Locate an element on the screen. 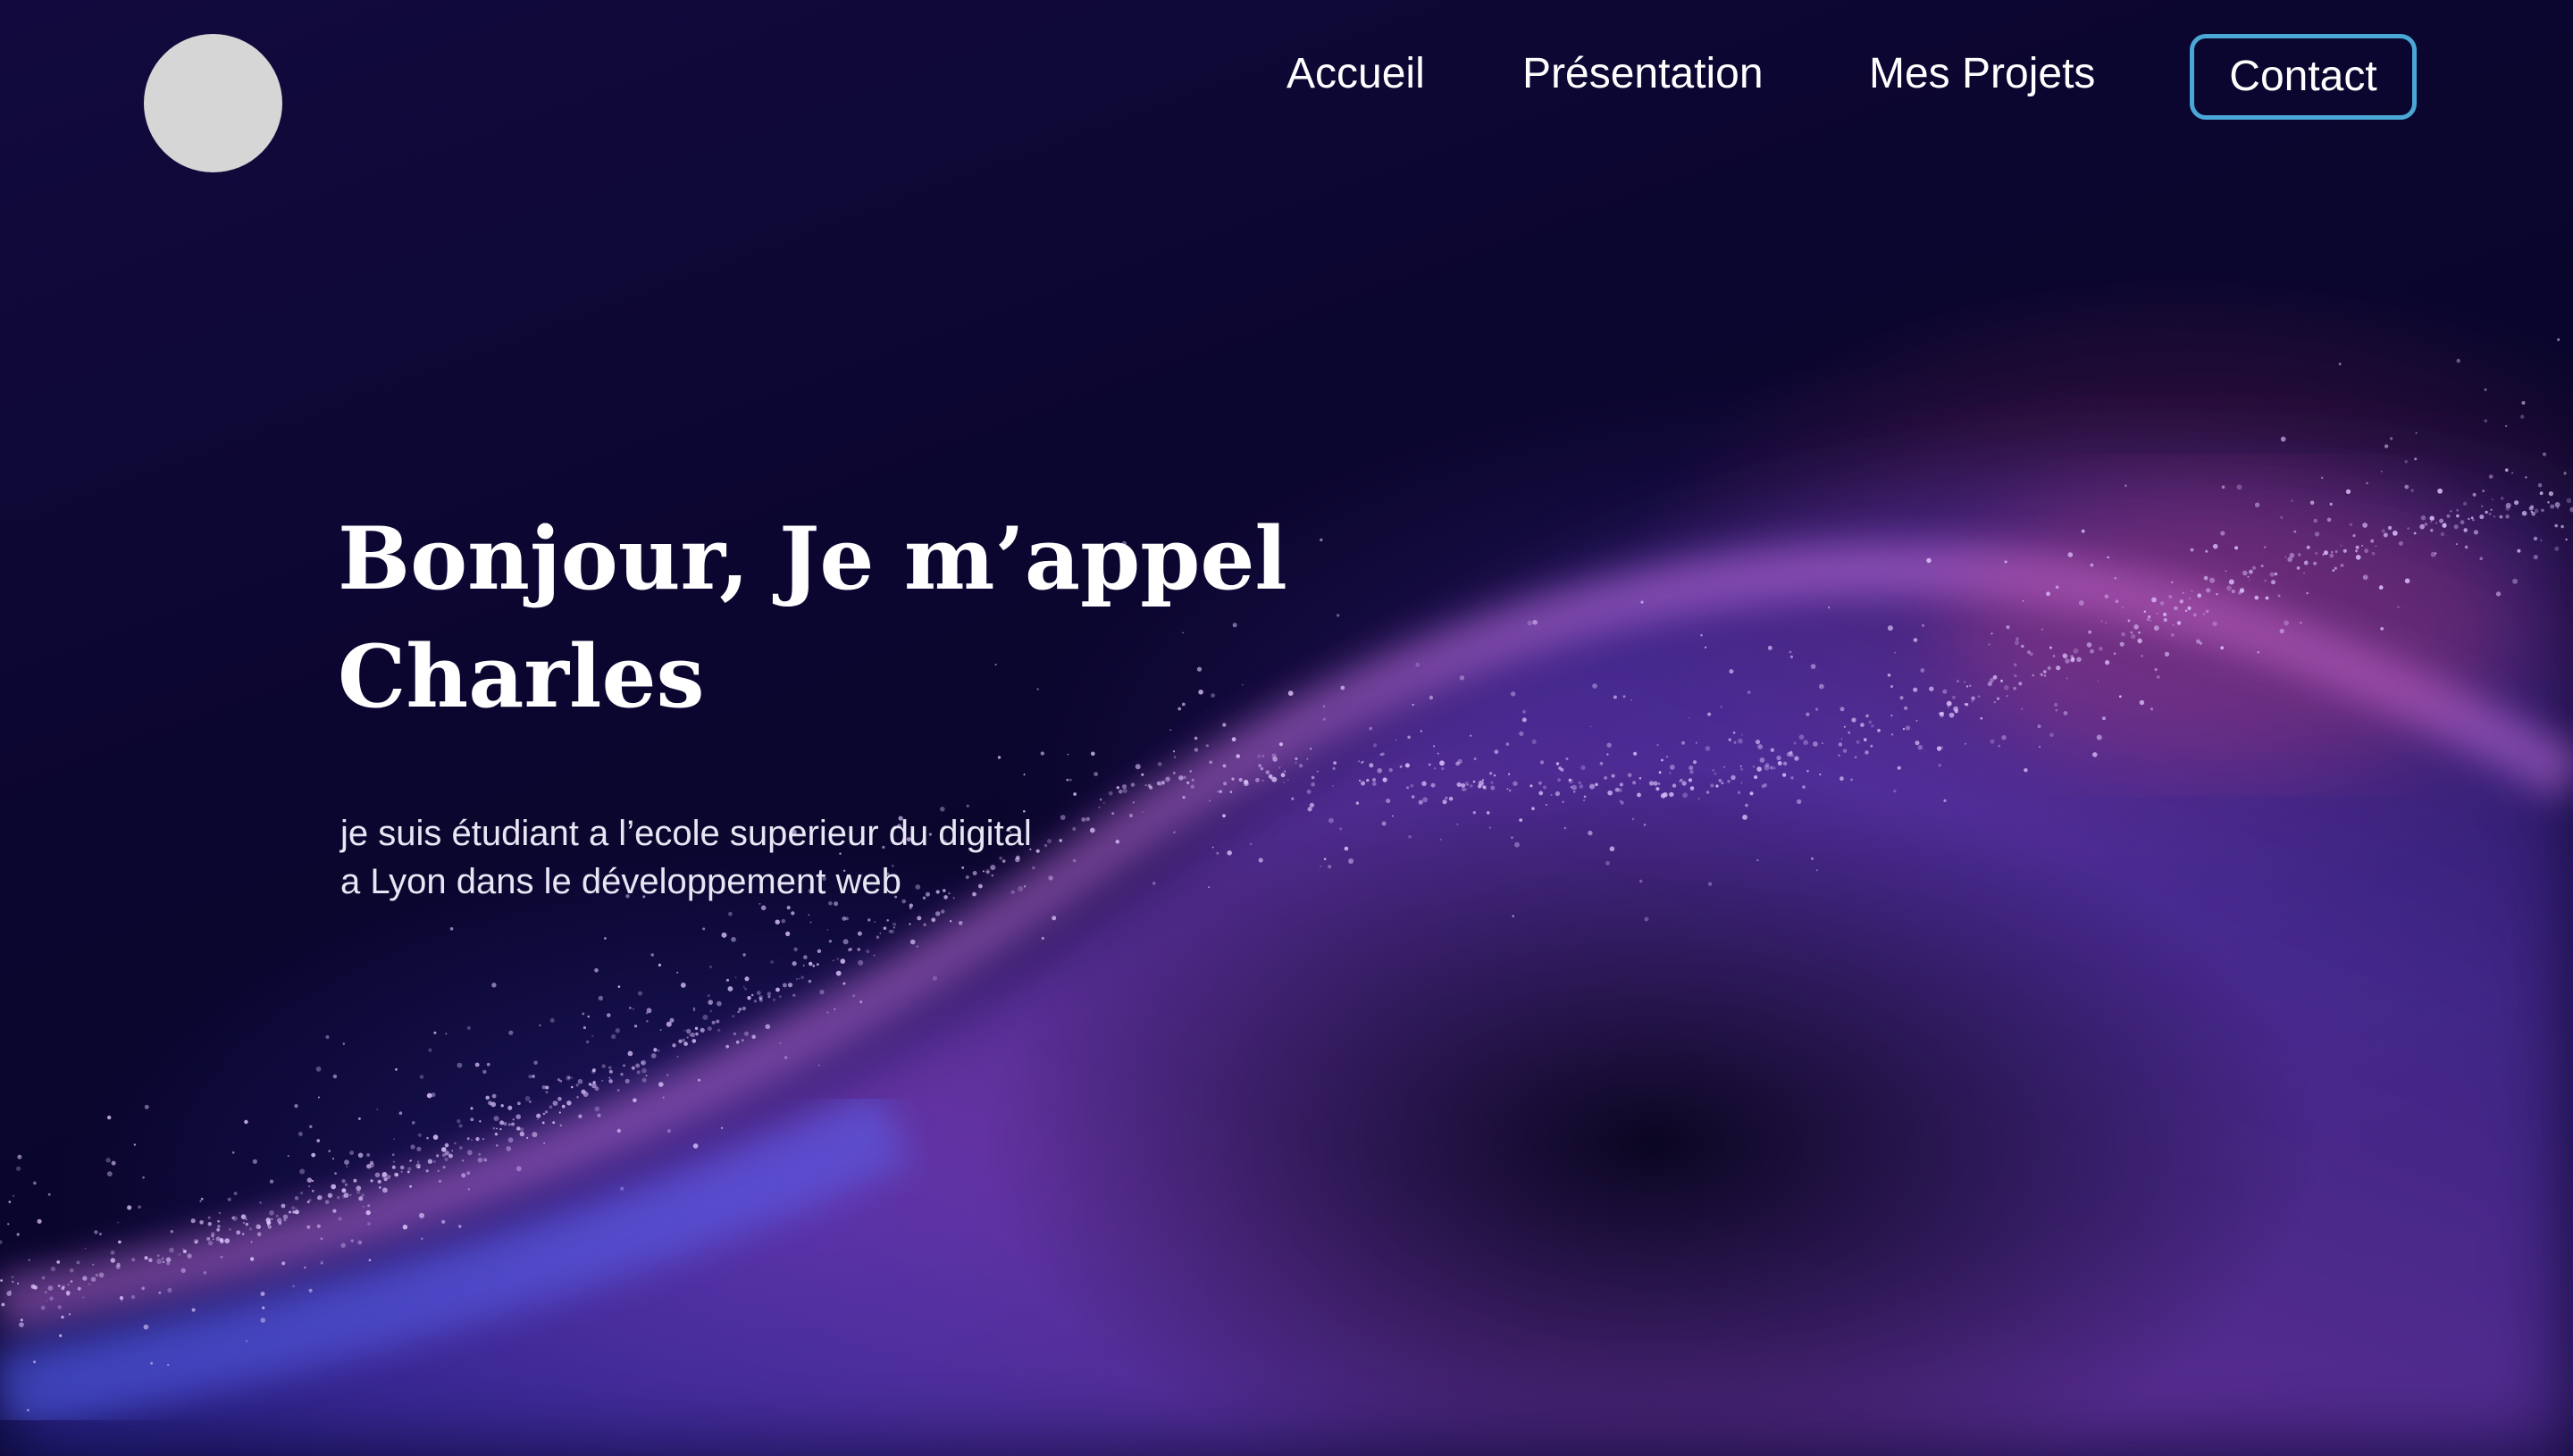 The width and height of the screenshot is (2573, 1456). nav-link-presentation: Présentation is located at coordinates (1643, 77).